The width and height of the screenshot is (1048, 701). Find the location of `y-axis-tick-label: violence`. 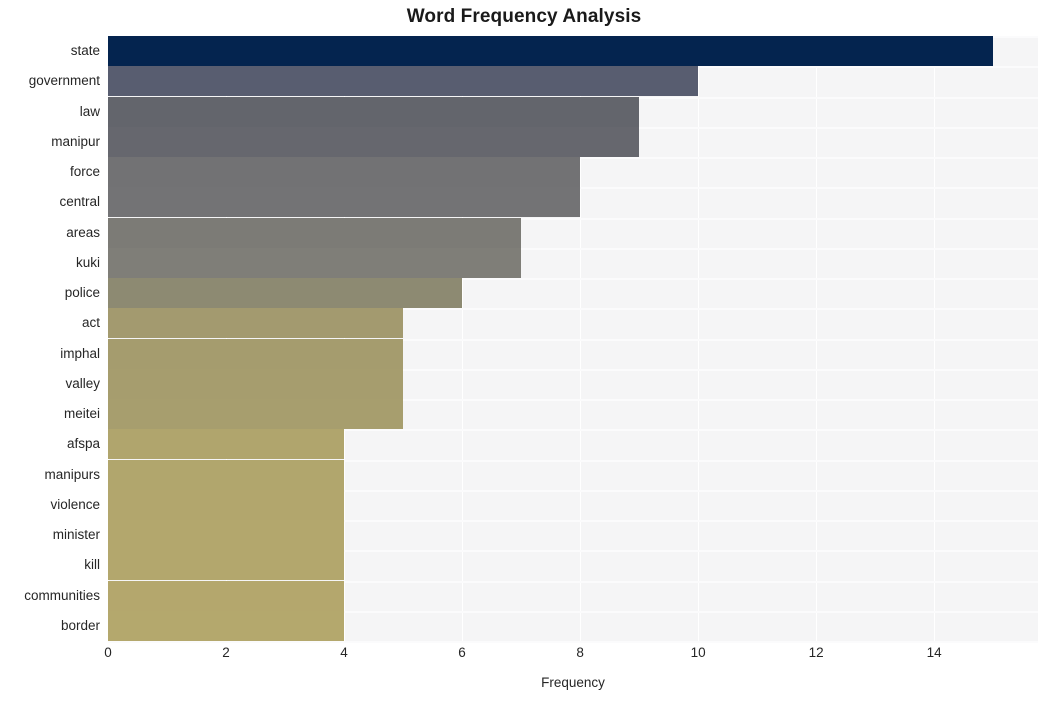

y-axis-tick-label: violence is located at coordinates (75, 504).